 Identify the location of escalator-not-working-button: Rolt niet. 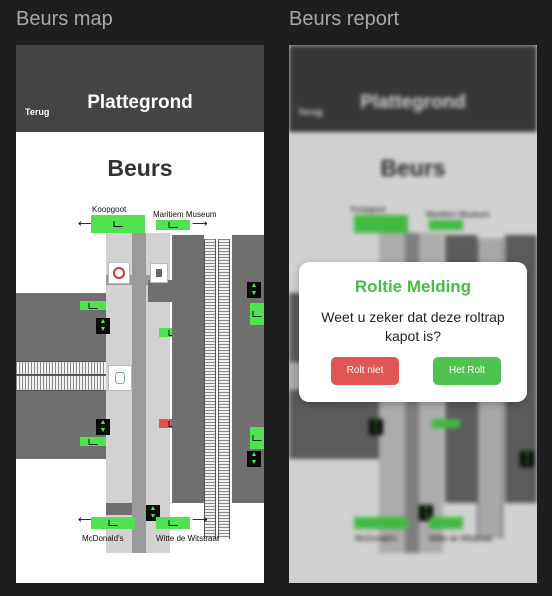
(365, 371).